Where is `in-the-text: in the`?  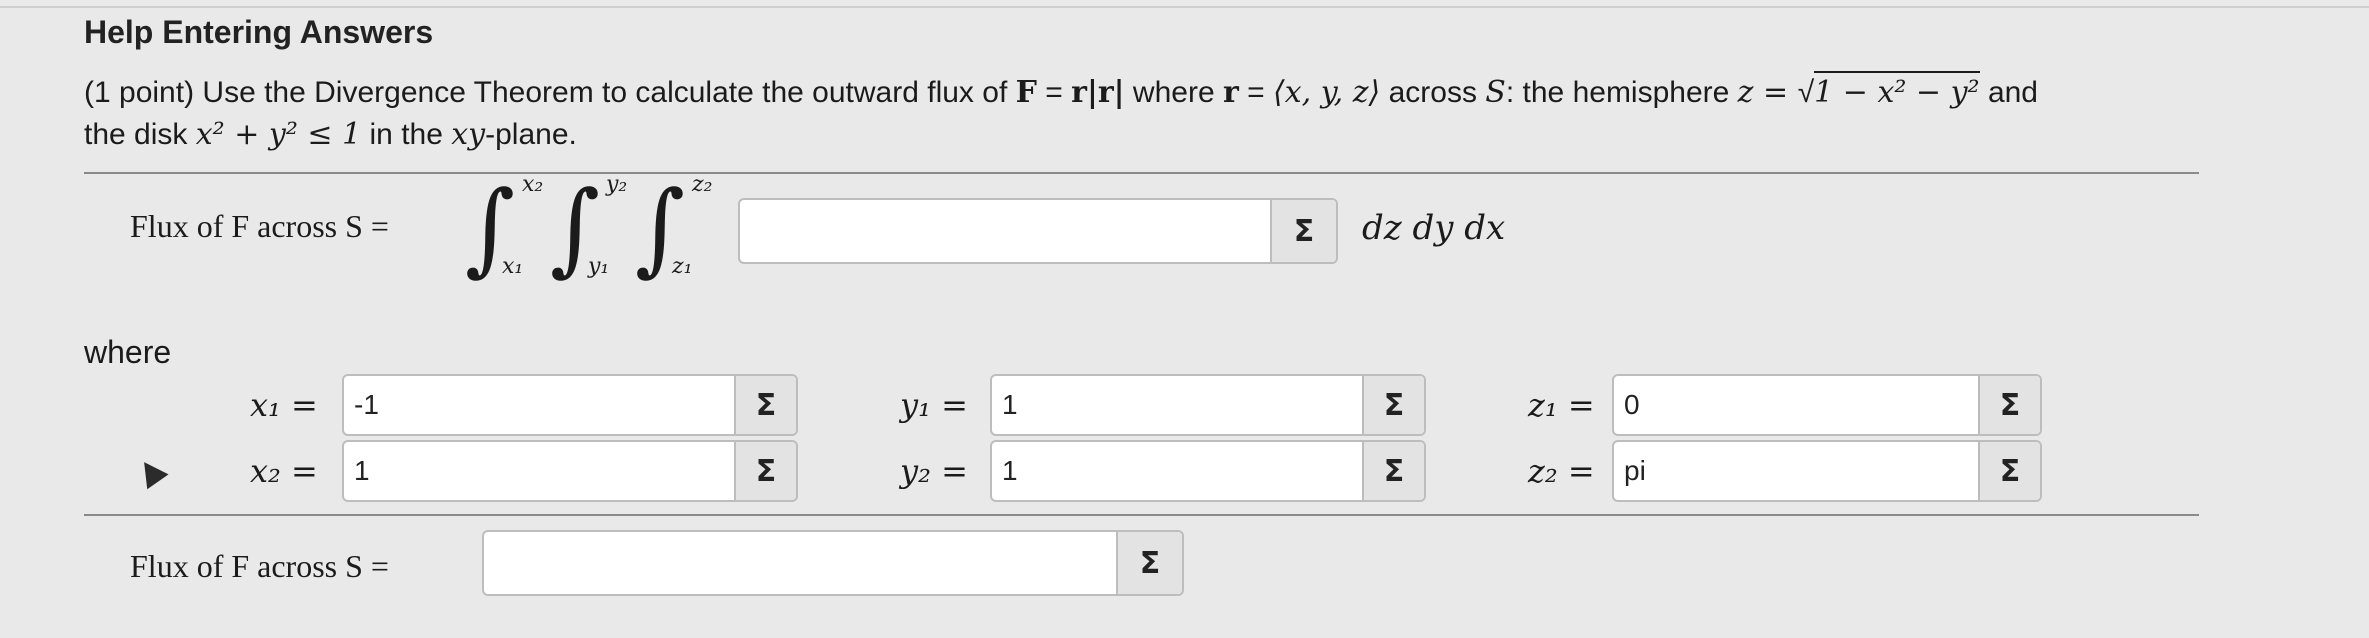
in-the-text: in the is located at coordinates (406, 134).